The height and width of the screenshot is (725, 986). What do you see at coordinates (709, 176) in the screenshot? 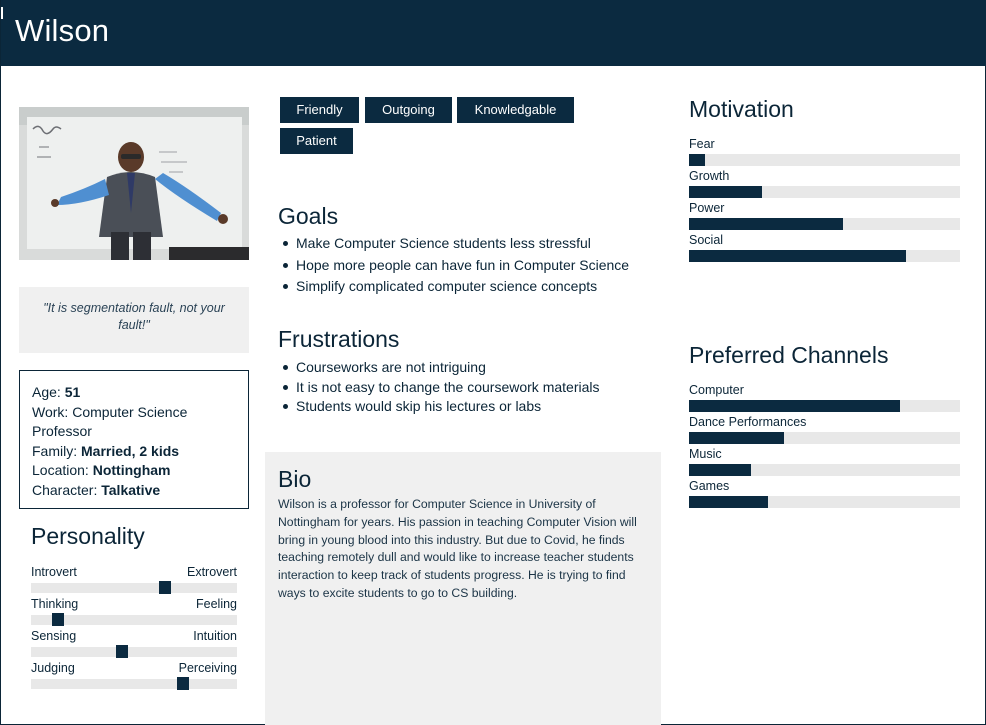
I see `bar-label: Growth` at bounding box center [709, 176].